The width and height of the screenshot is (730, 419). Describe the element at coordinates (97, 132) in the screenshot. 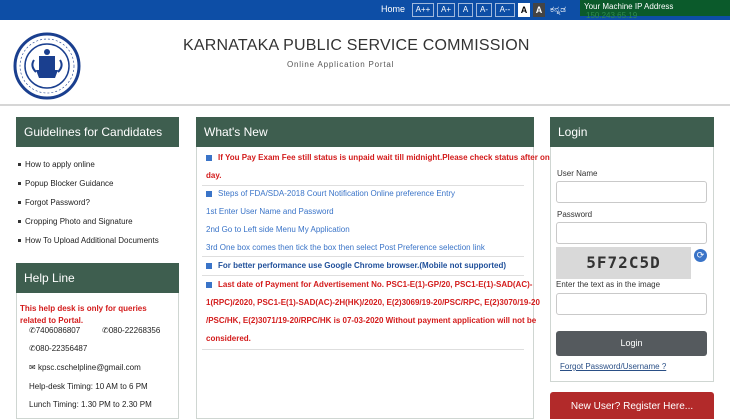

I see `guidelines-panel-header: Guidelines for Candidates` at that location.